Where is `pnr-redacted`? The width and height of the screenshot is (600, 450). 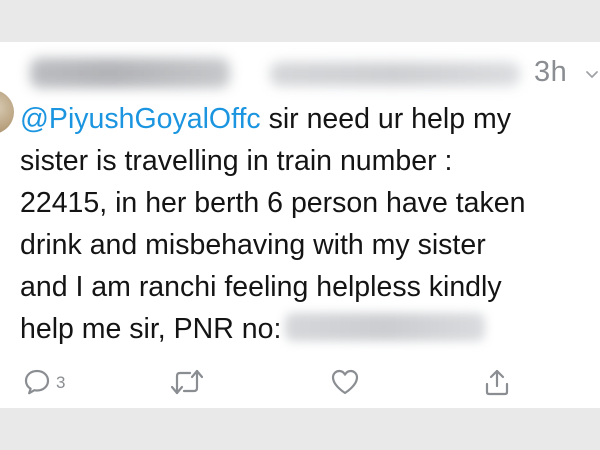
pnr-redacted is located at coordinates (385, 327).